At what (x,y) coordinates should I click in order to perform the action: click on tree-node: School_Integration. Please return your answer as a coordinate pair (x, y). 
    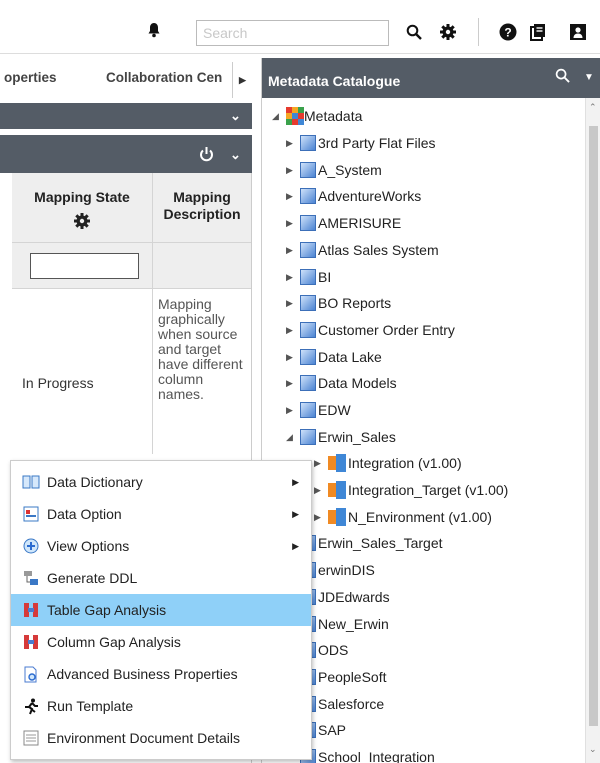
    Looking at the image, I should click on (367, 754).